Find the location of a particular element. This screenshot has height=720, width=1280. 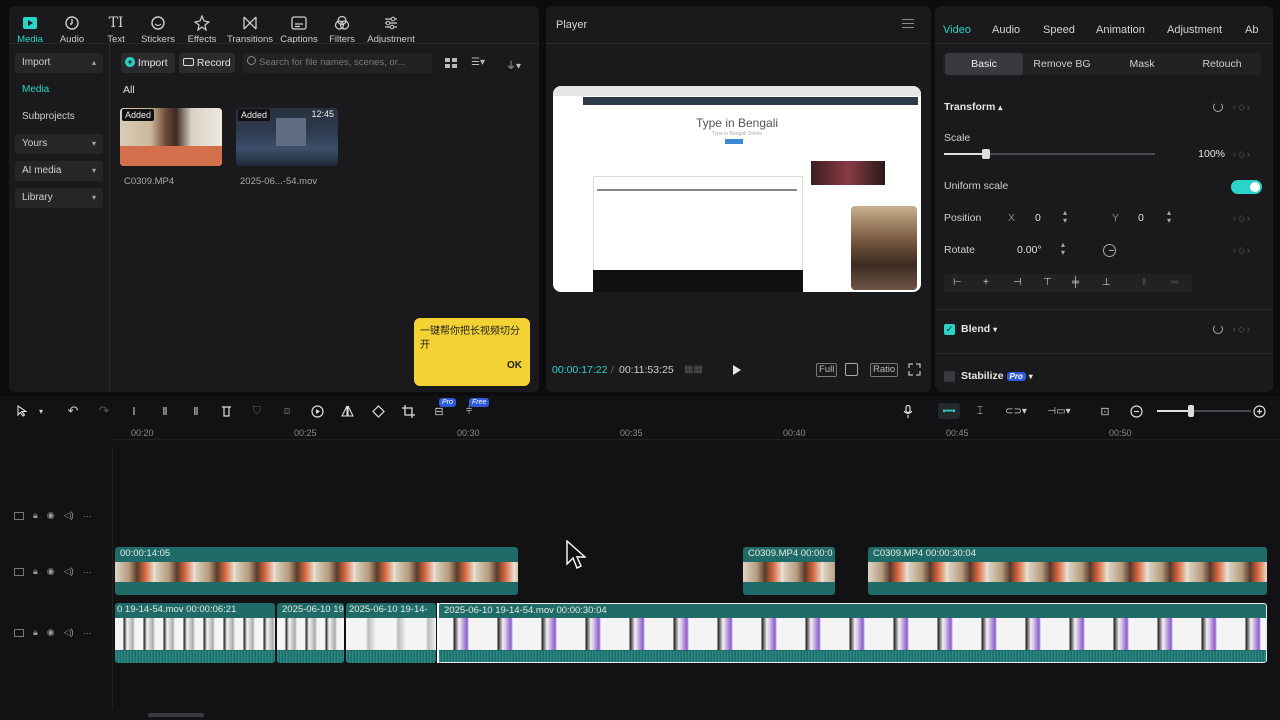

scale-slider-handle is located at coordinates (986, 154).